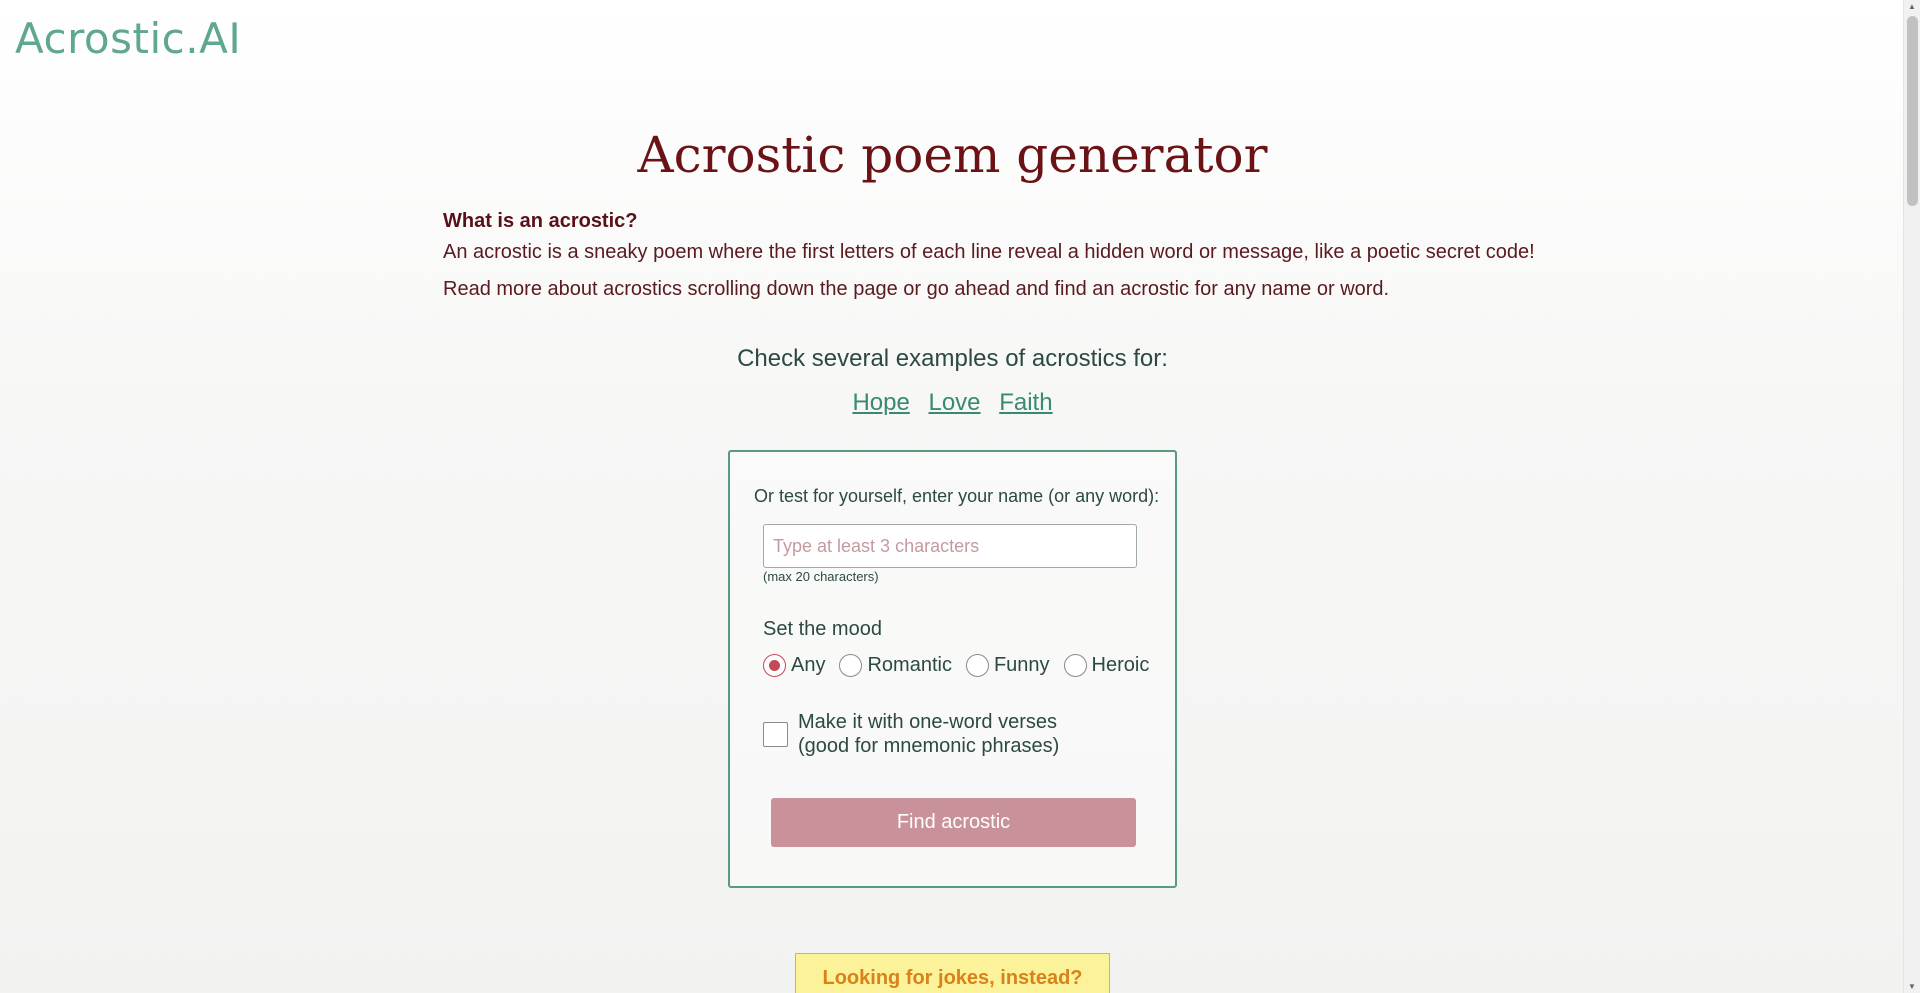 Image resolution: width=1920 pixels, height=993 pixels. What do you see at coordinates (952, 973) in the screenshot?
I see `jokes-banner-button: Looking for jokes, instead?` at bounding box center [952, 973].